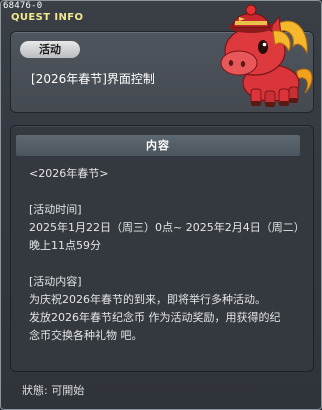  Describe the element at coordinates (53, 390) in the screenshot. I see `quest-status: 狀態: 可開始` at that location.